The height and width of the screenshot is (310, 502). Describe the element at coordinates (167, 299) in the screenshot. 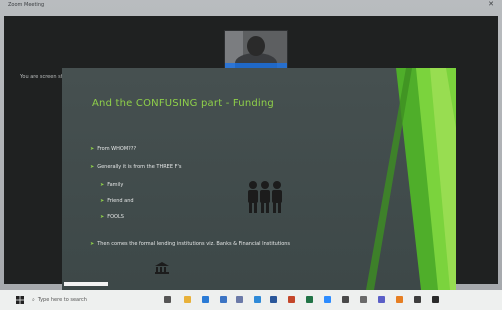

I see `task-view-icon` at that location.